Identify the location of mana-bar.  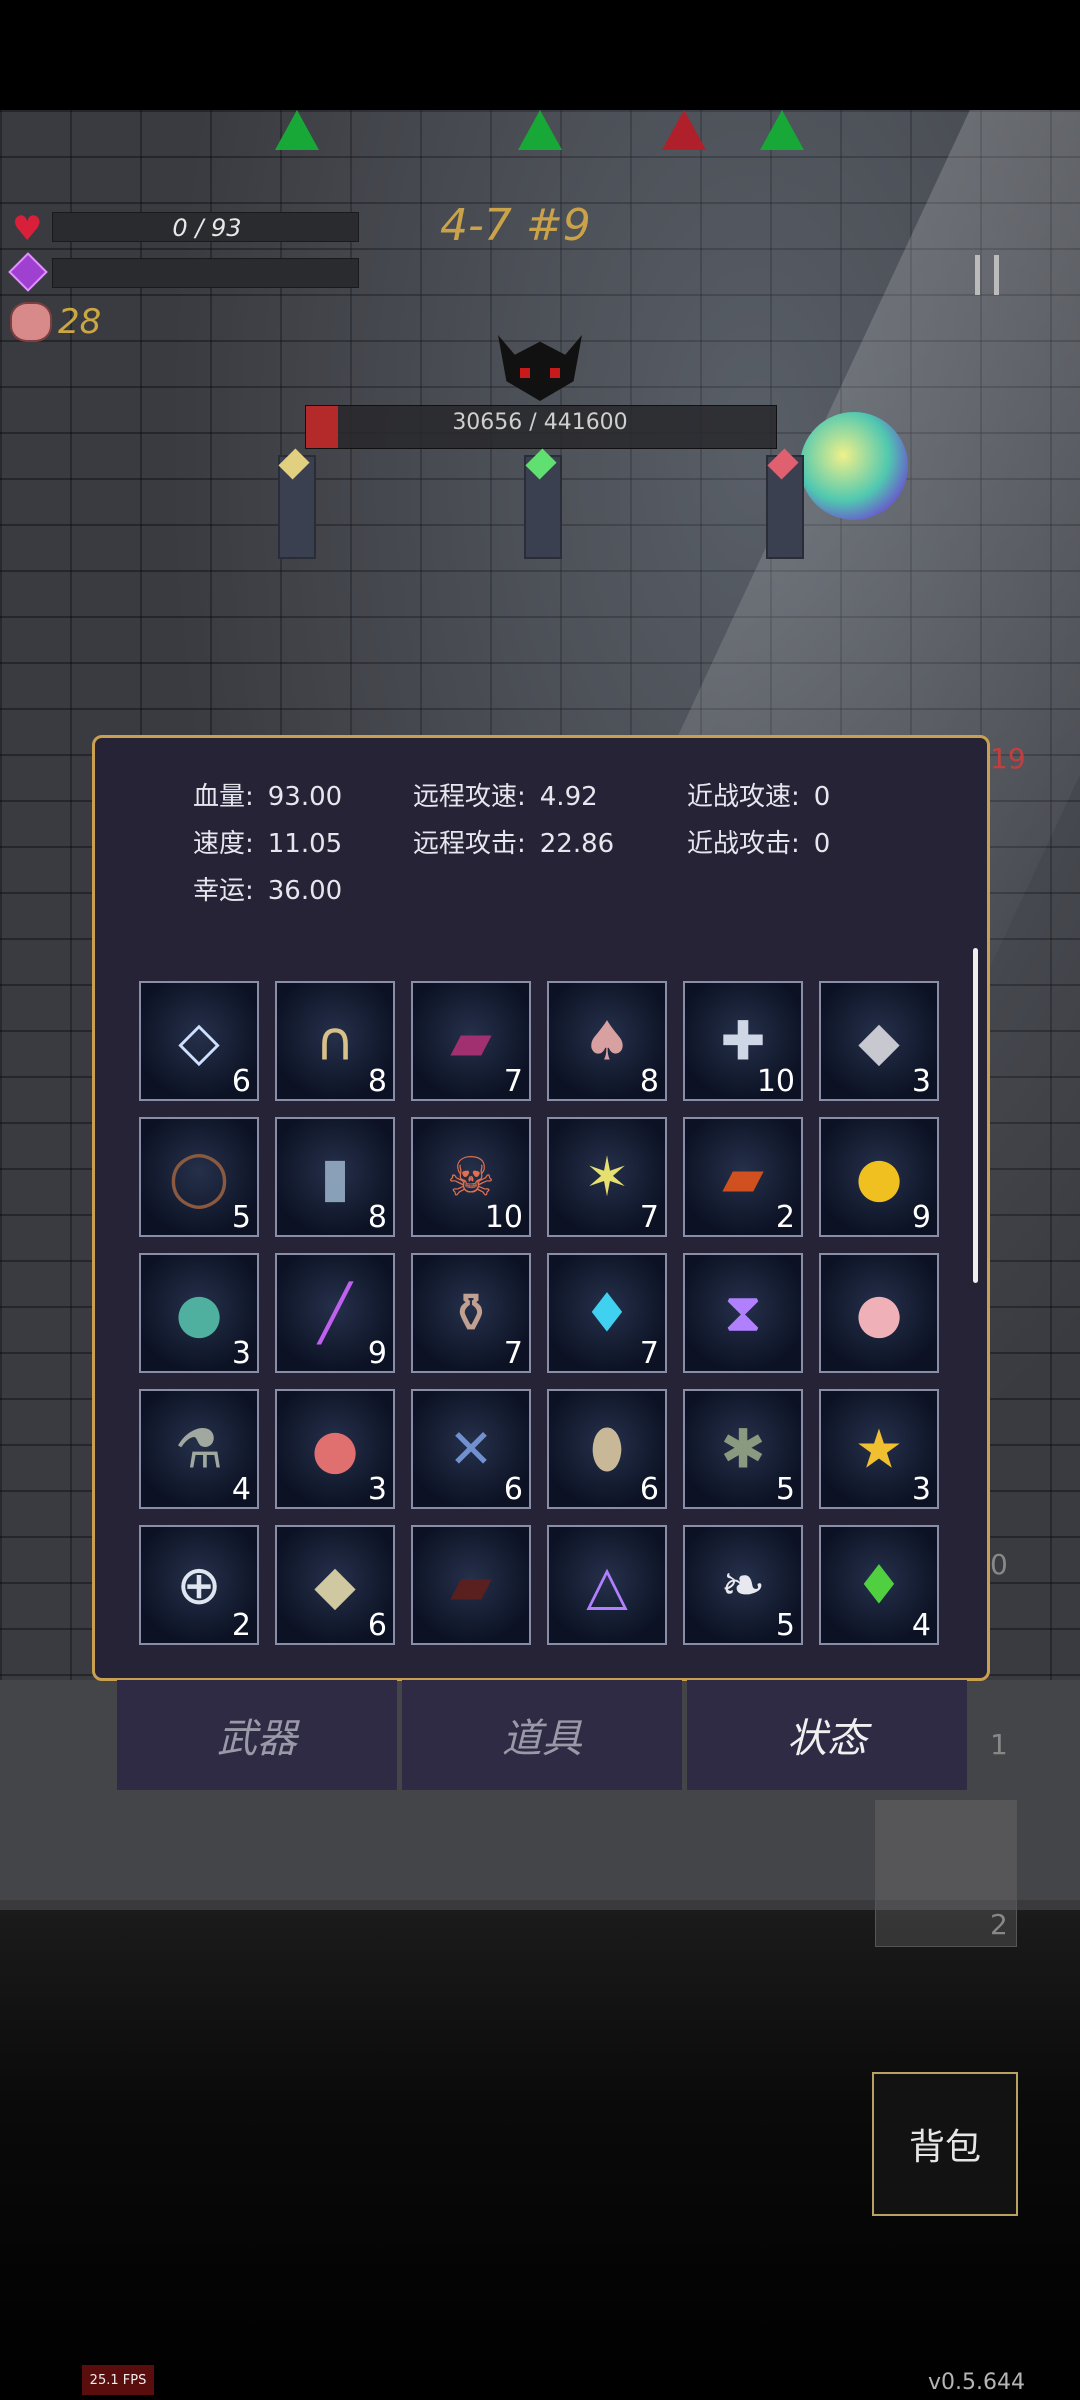
(205, 273).